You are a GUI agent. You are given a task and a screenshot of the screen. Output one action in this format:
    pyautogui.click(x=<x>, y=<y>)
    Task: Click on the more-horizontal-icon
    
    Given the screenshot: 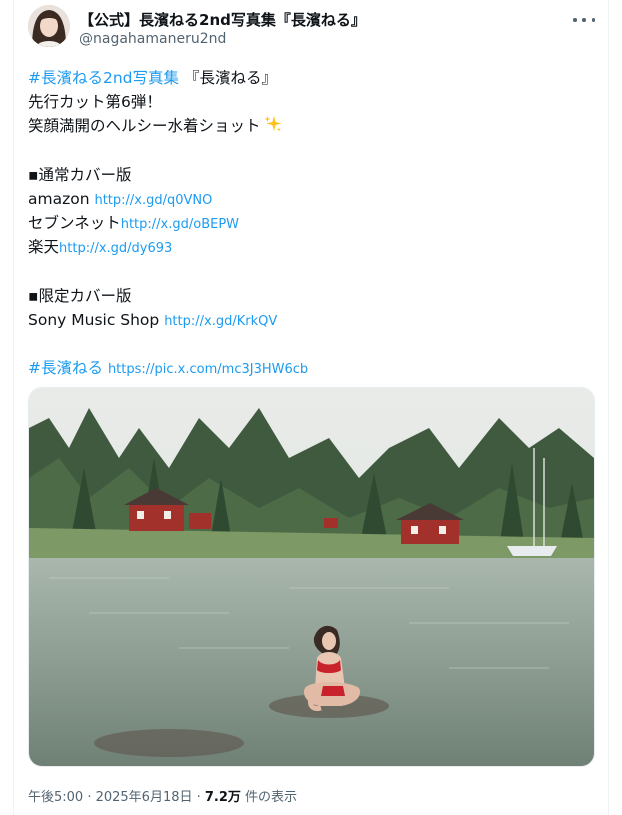 What is the action you would take?
    pyautogui.click(x=575, y=20)
    